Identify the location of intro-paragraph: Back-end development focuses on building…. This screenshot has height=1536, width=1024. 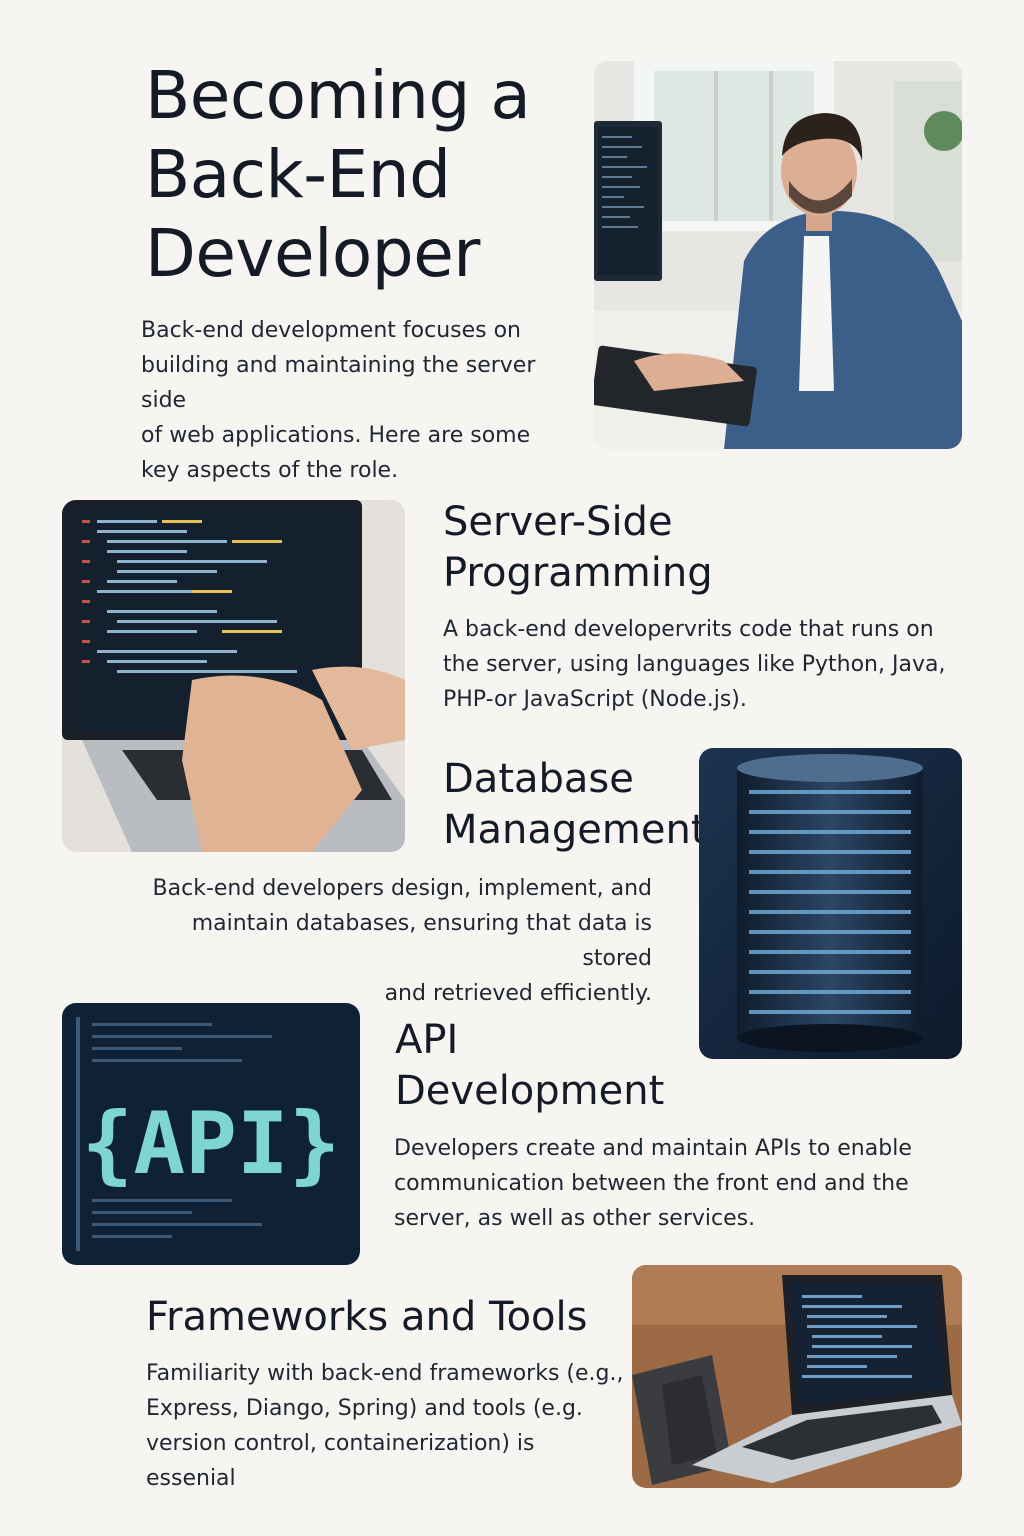
(338, 400).